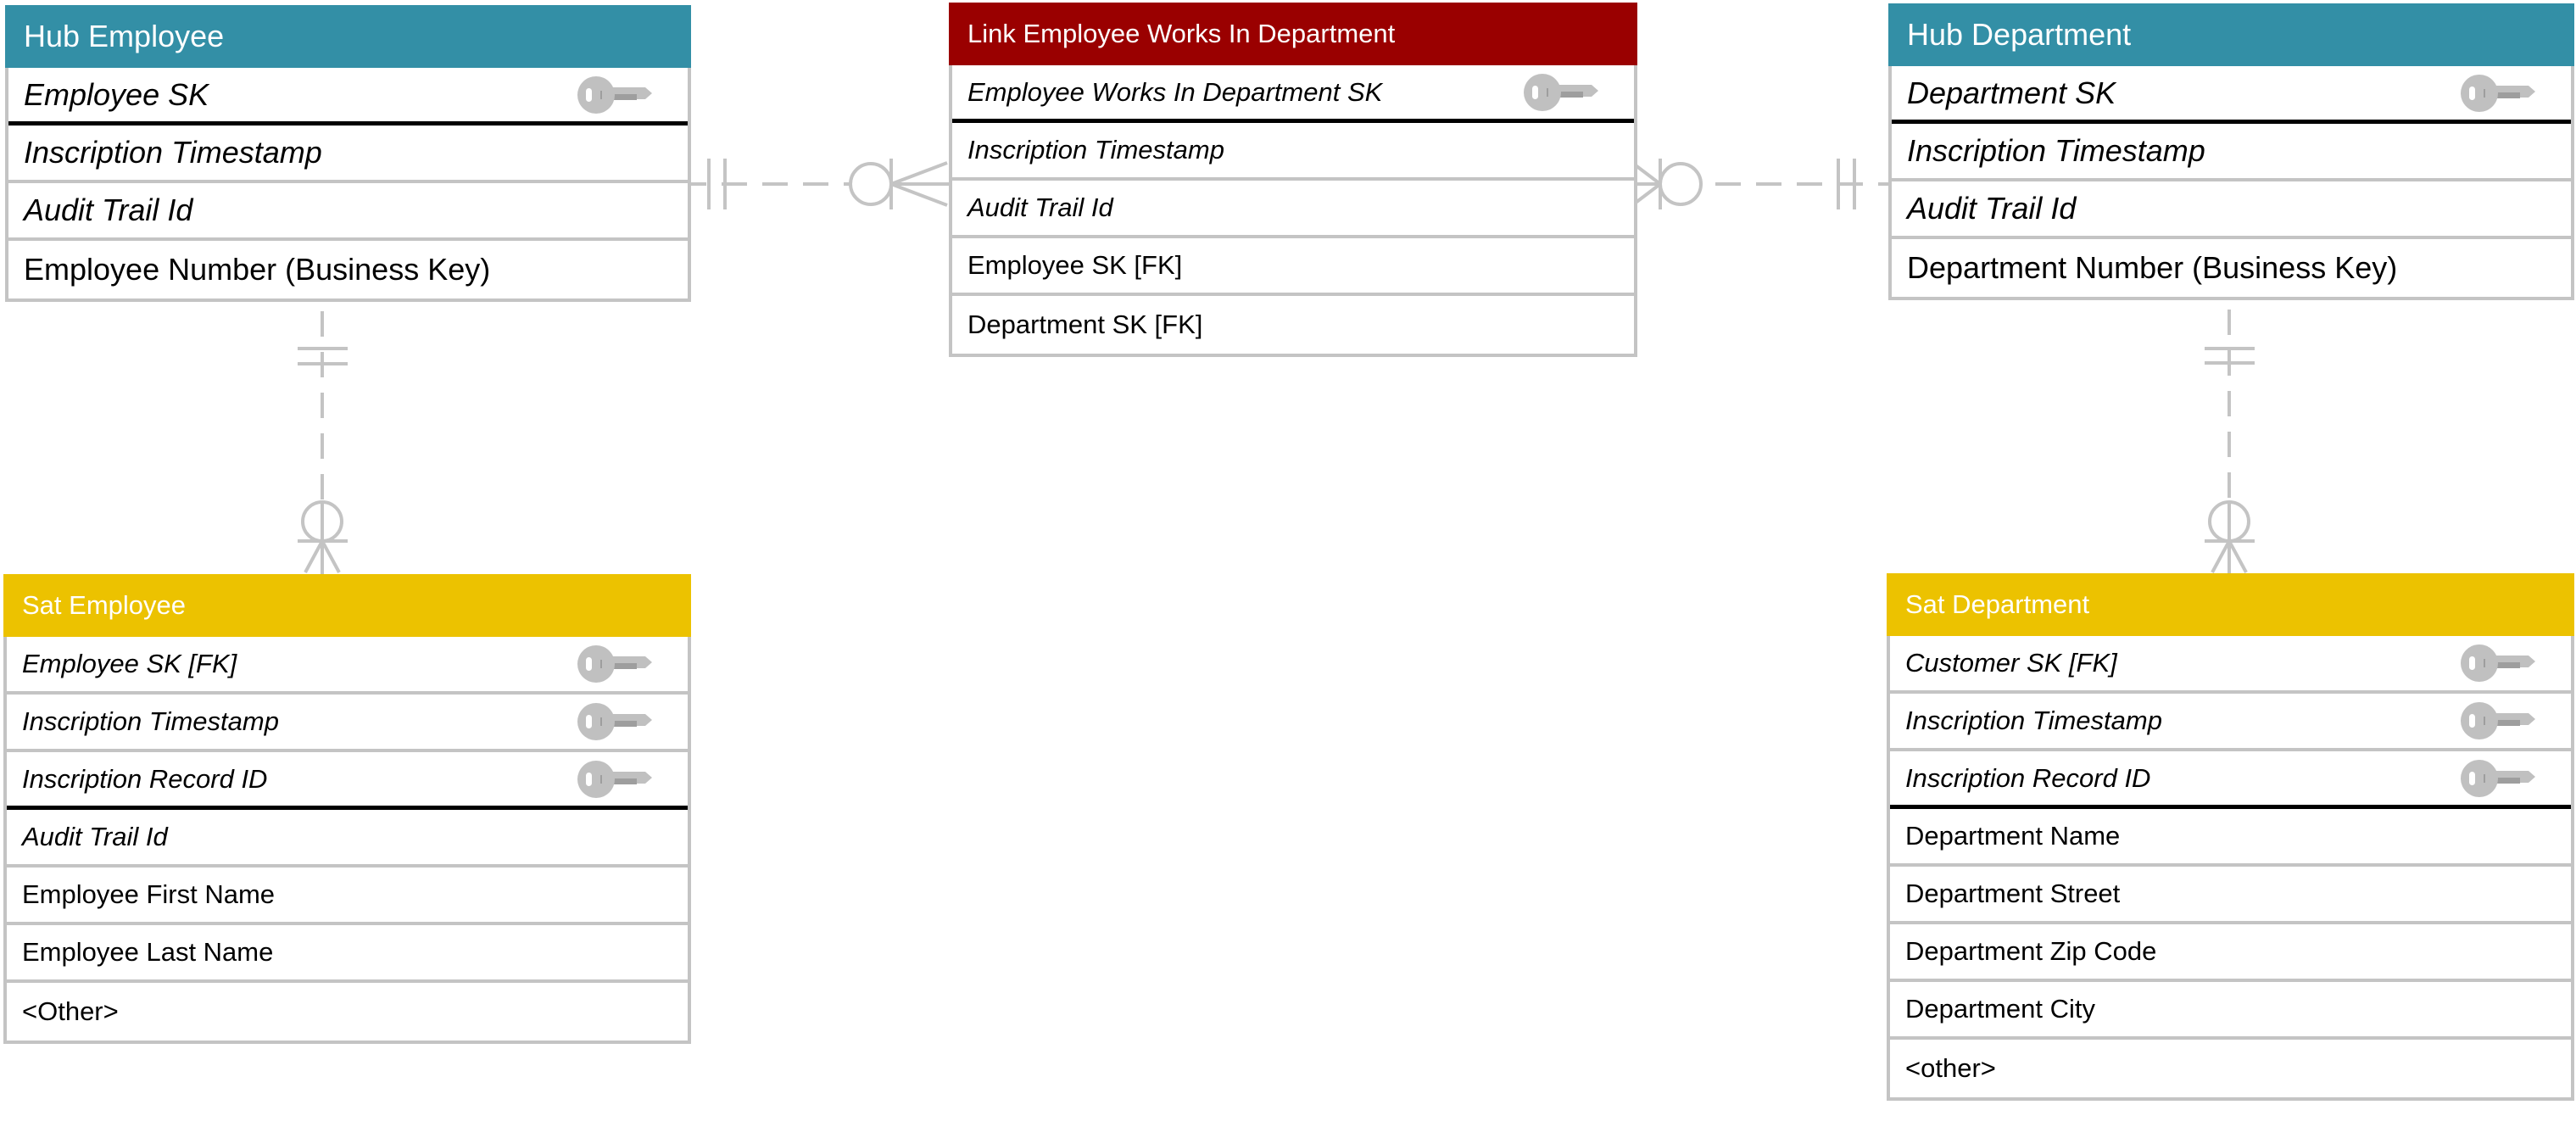 This screenshot has height=1127, width=2576. Describe the element at coordinates (2011, 92) in the screenshot. I see `attribute-label: Department SK` at that location.